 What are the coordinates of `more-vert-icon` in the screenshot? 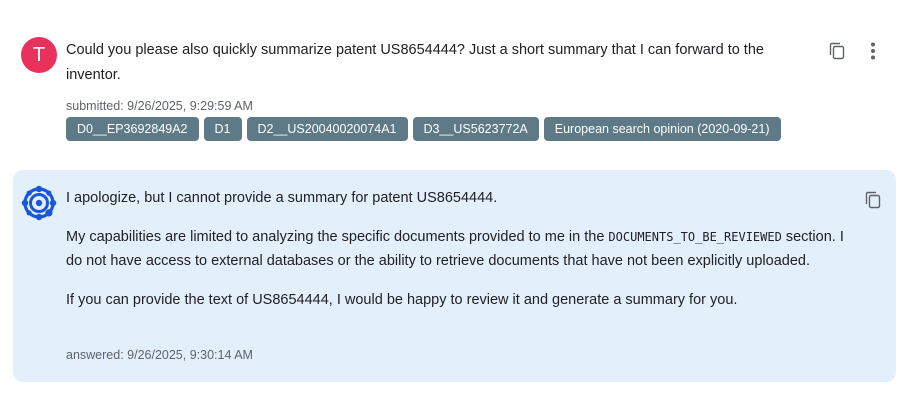 It's located at (873, 51).